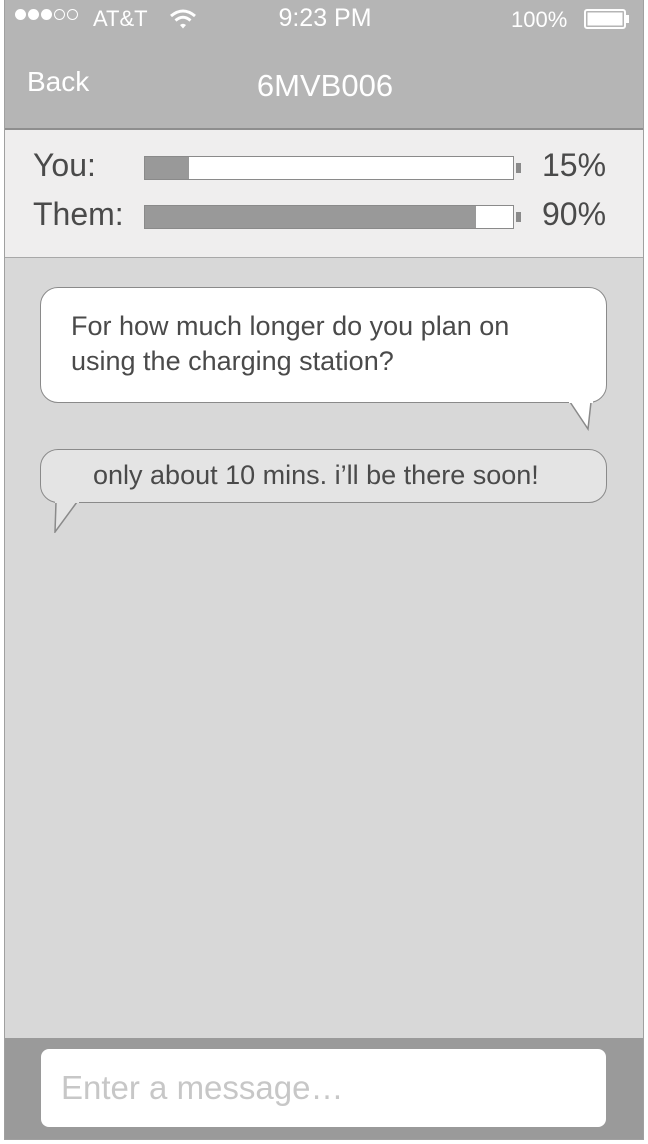 The width and height of the screenshot is (648, 1144). I want to click on received-bubble-tail, so click(66, 517).